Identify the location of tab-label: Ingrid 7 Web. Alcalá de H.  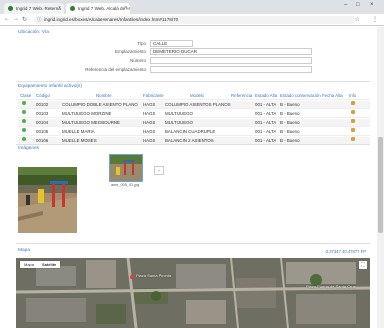
(104, 8).